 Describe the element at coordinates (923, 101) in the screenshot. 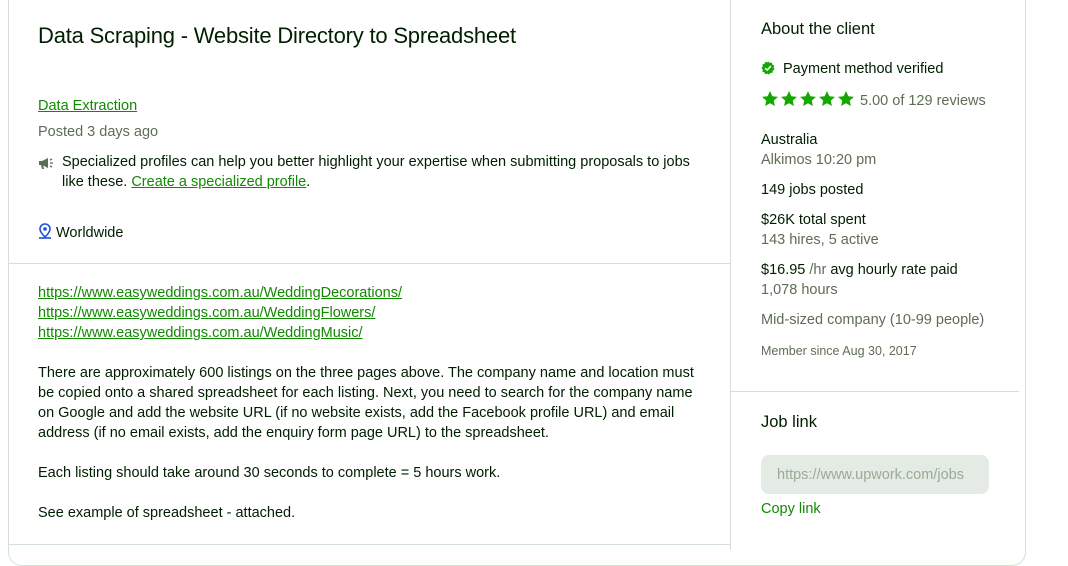

I see `rating-text: 5.00 of 129 reviews` at that location.